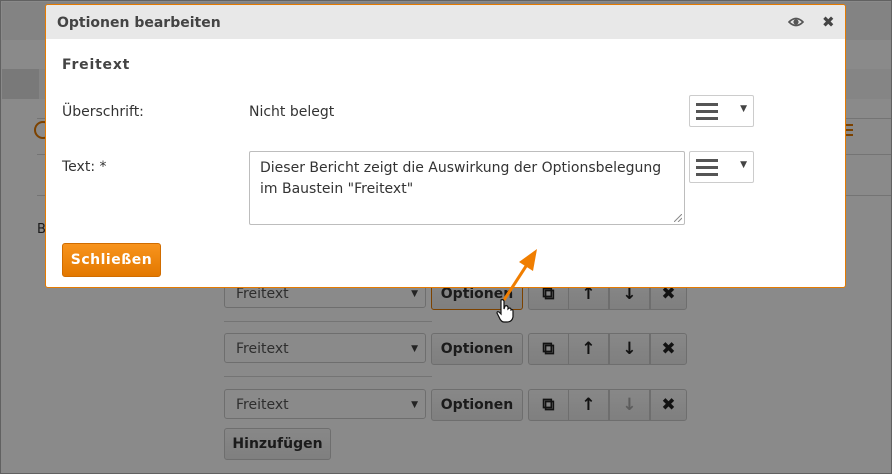 The width and height of the screenshot is (892, 474). I want to click on hand-cursor-icon, so click(505, 311).